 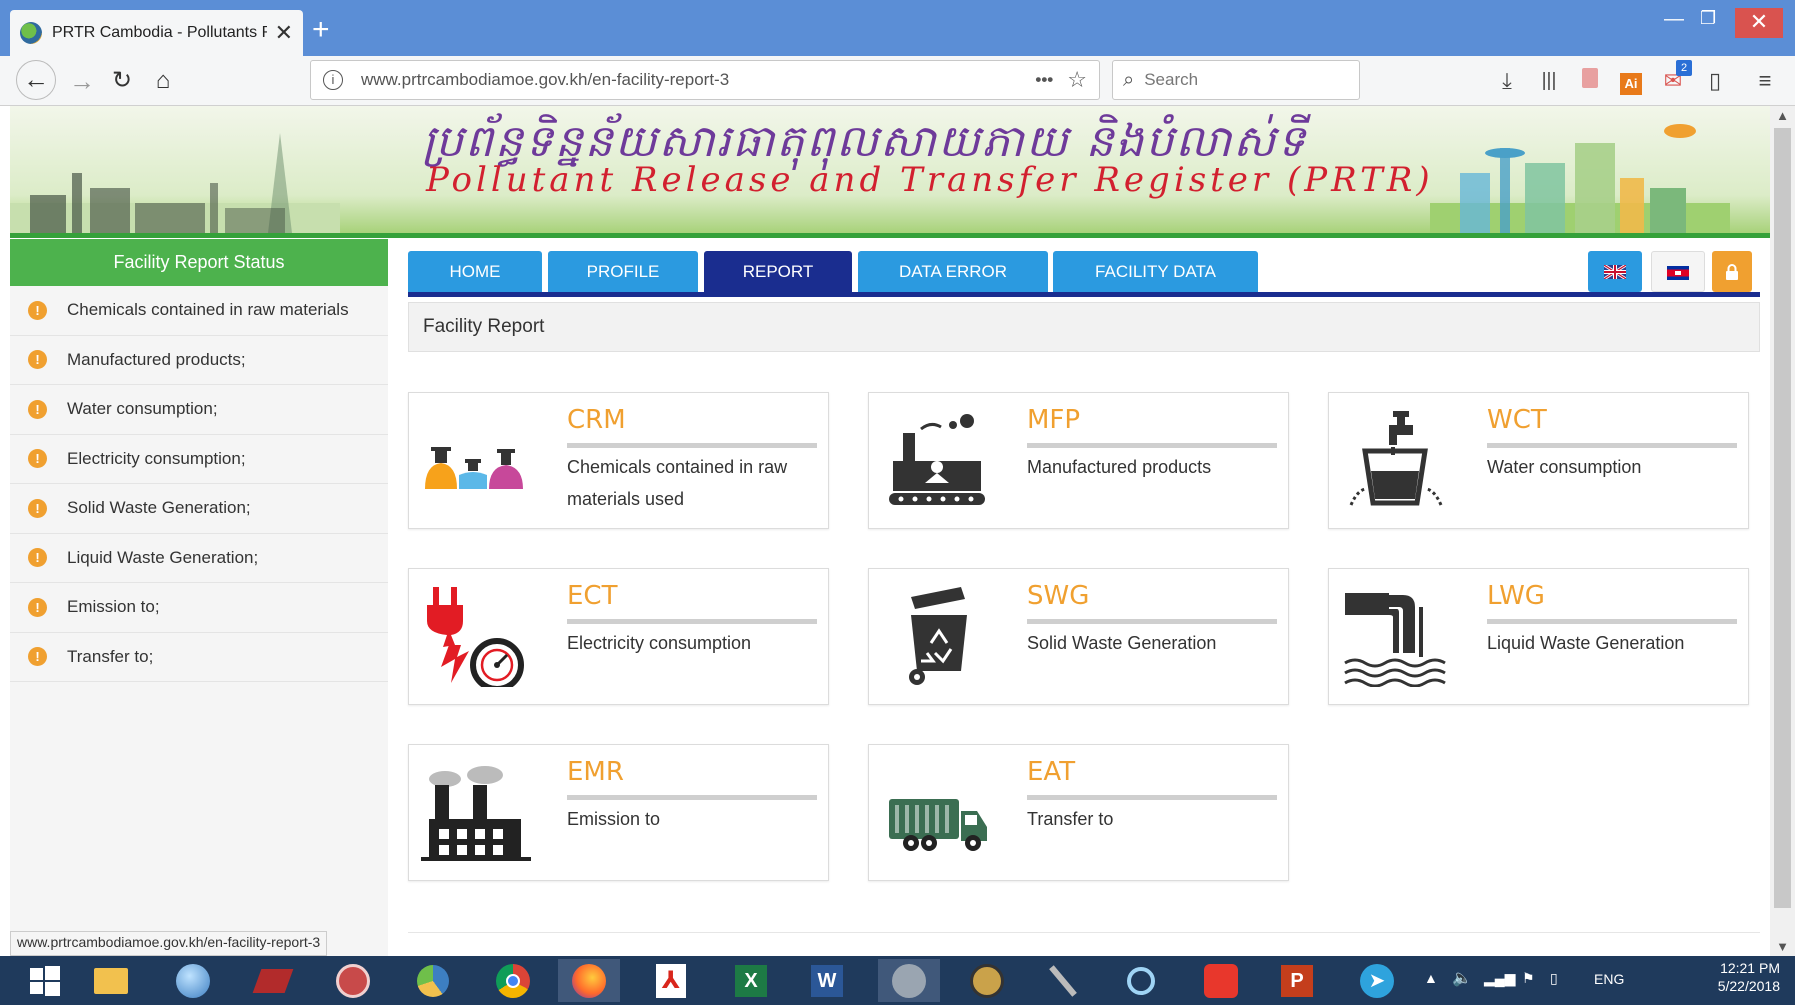 I want to click on powerpoint-icon: P, so click(x=1297, y=980).